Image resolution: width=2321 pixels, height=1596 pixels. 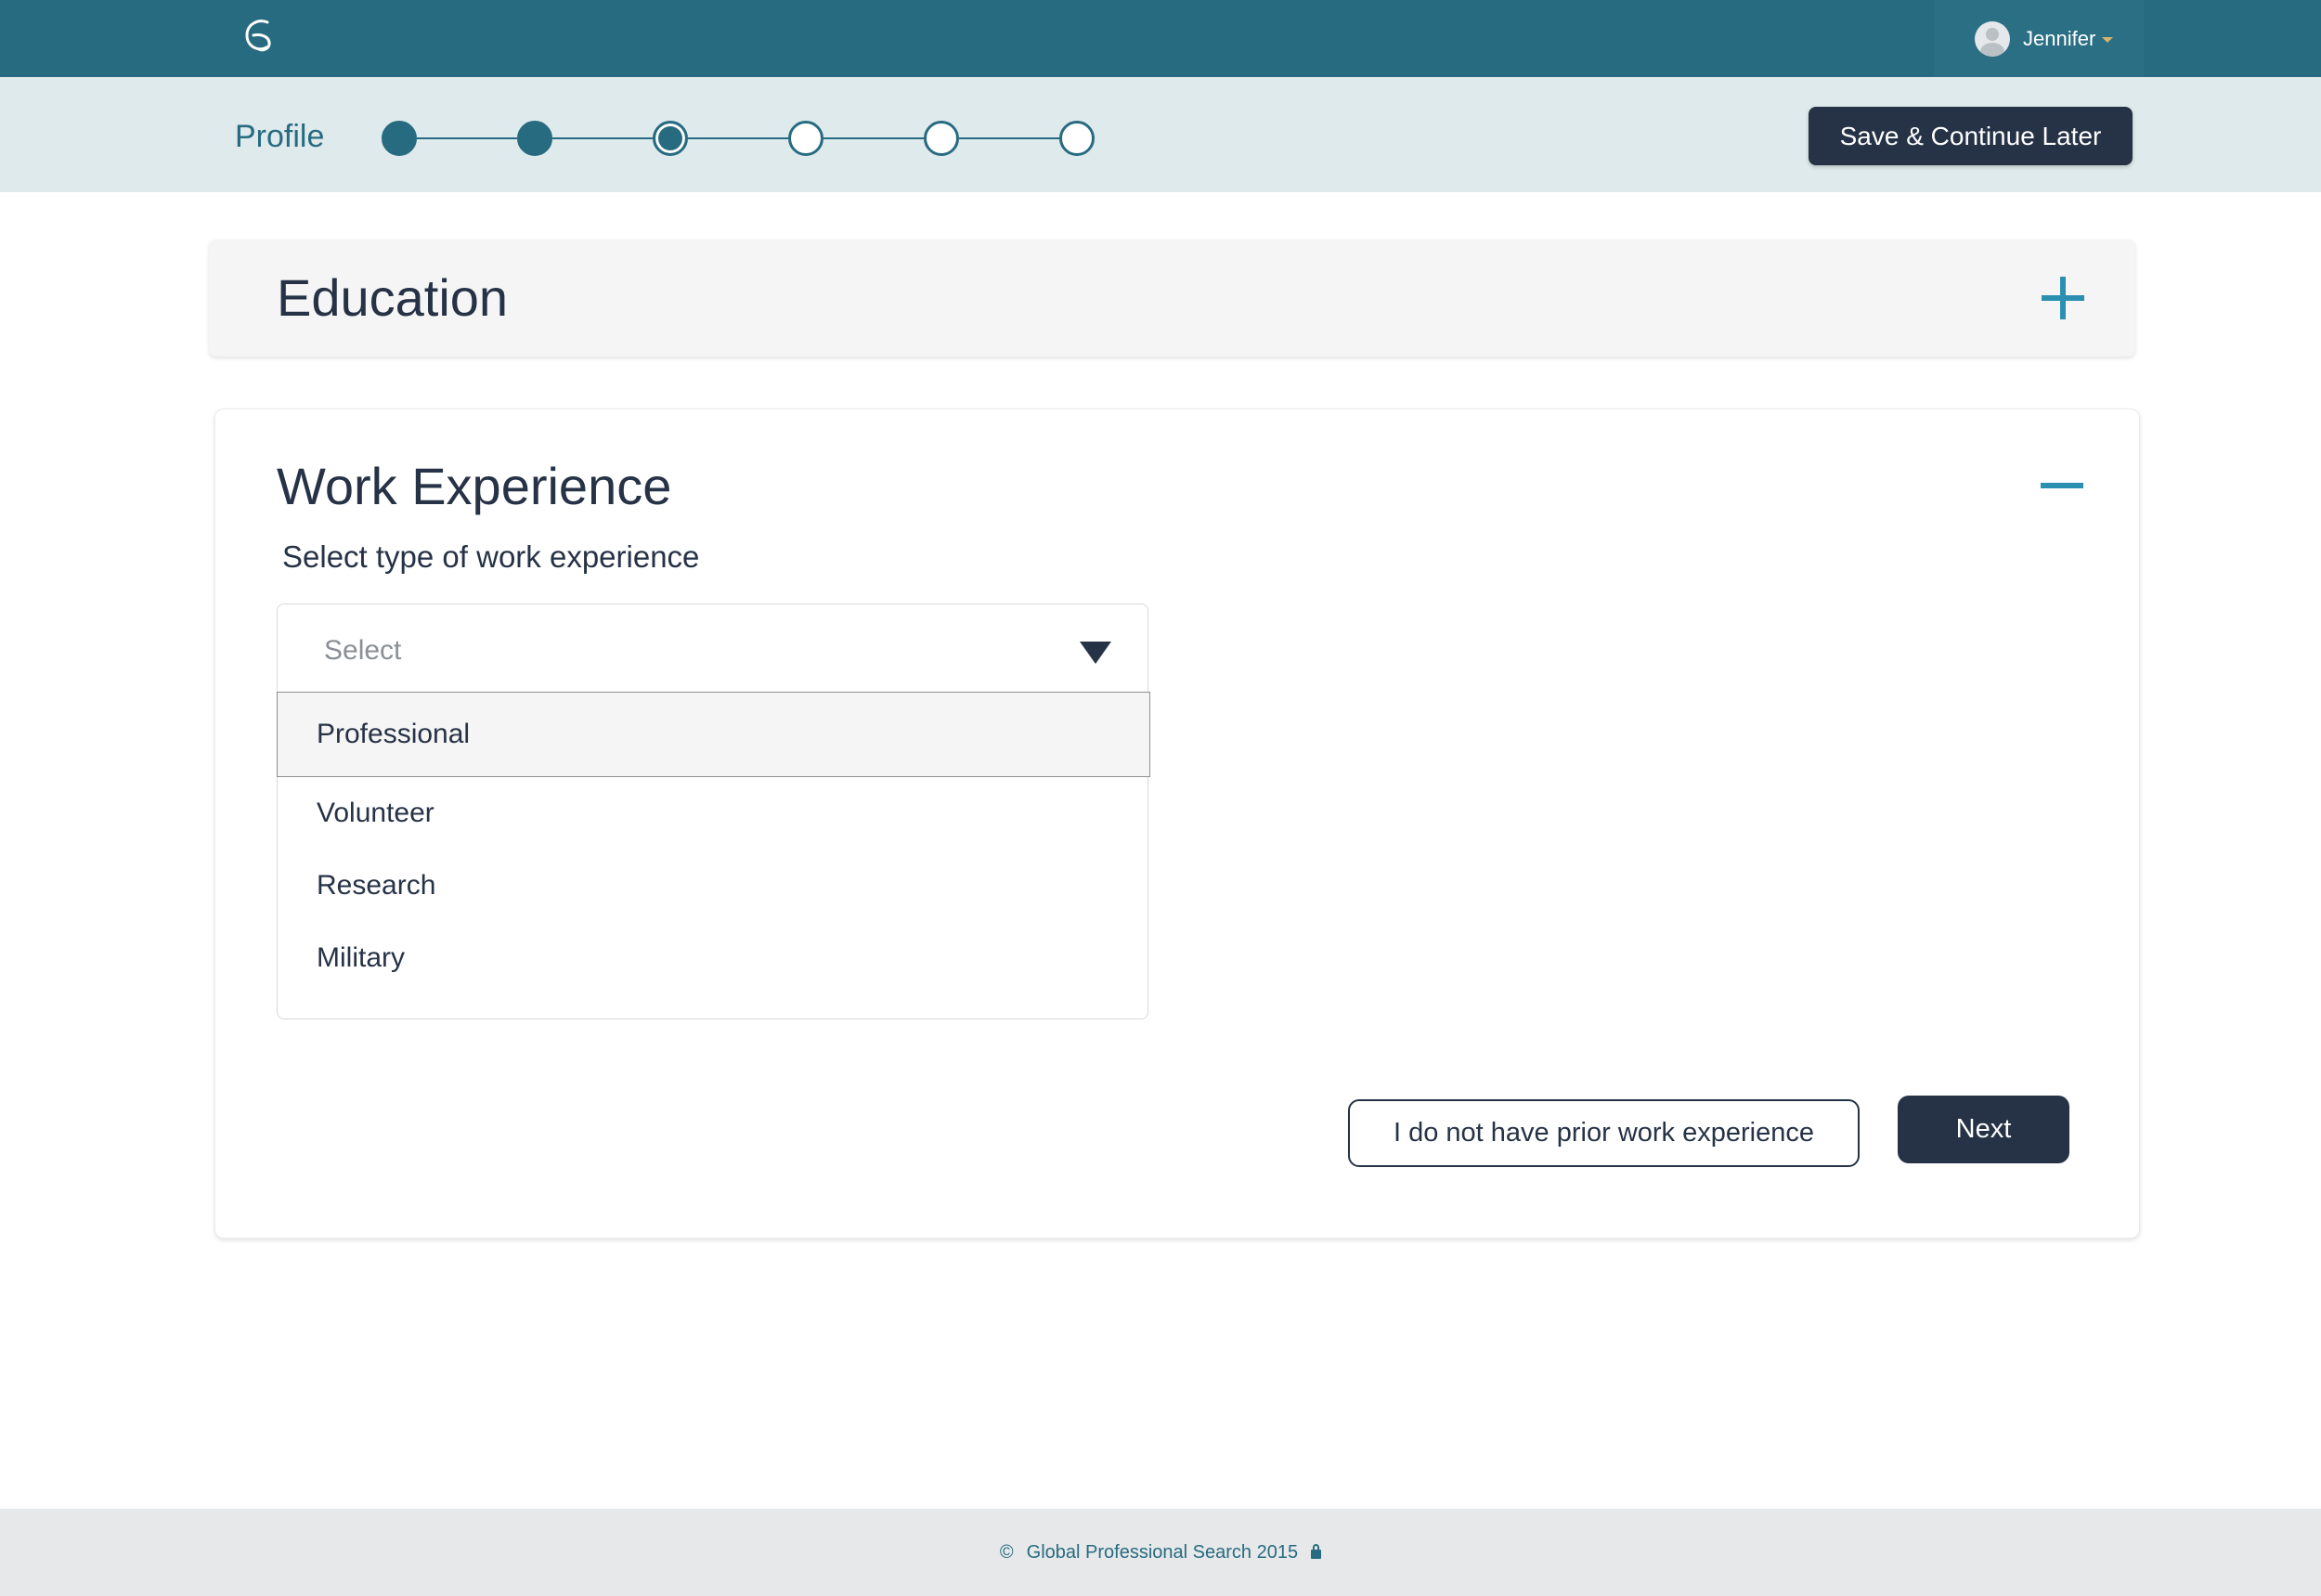 What do you see at coordinates (260, 36) in the screenshot?
I see `logo-icon` at bounding box center [260, 36].